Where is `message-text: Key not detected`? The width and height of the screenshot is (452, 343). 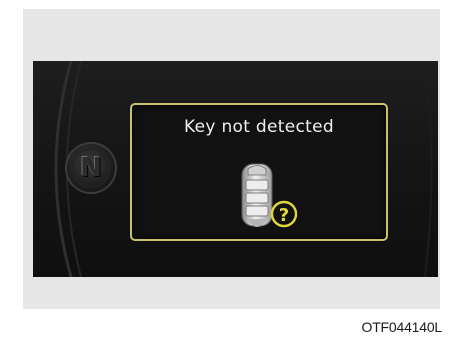
message-text: Key not detected is located at coordinates (259, 127).